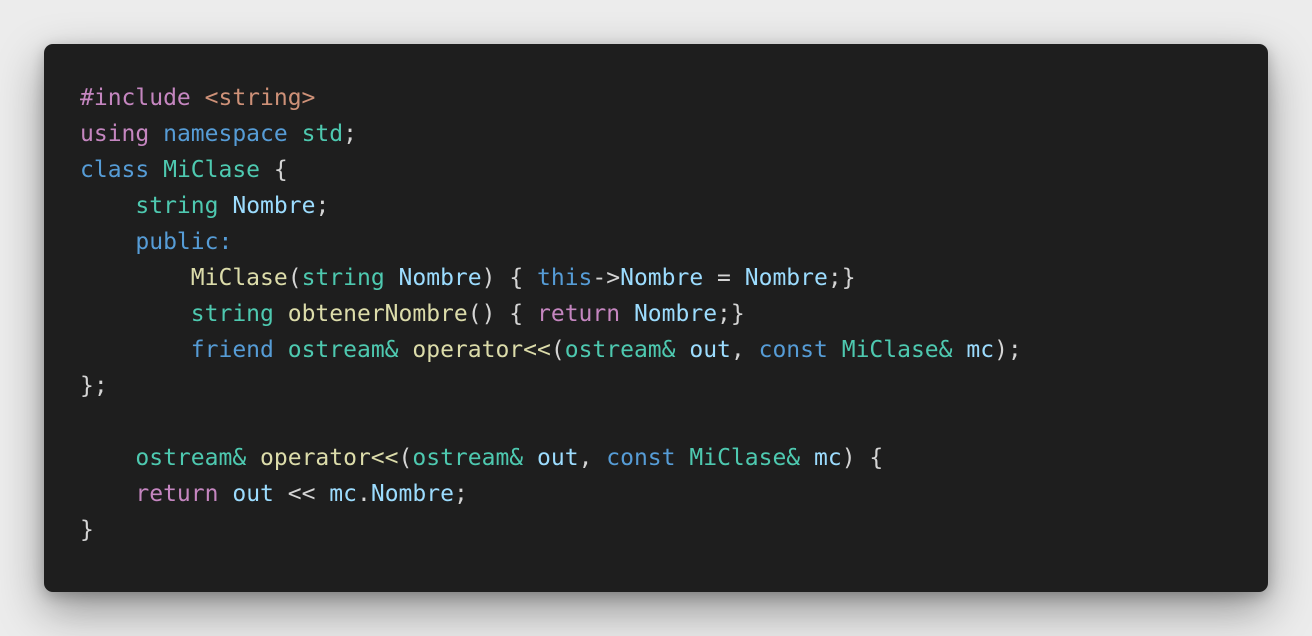 The height and width of the screenshot is (636, 1312). What do you see at coordinates (551, 206) in the screenshot?
I see `code-line: string Nombre;` at bounding box center [551, 206].